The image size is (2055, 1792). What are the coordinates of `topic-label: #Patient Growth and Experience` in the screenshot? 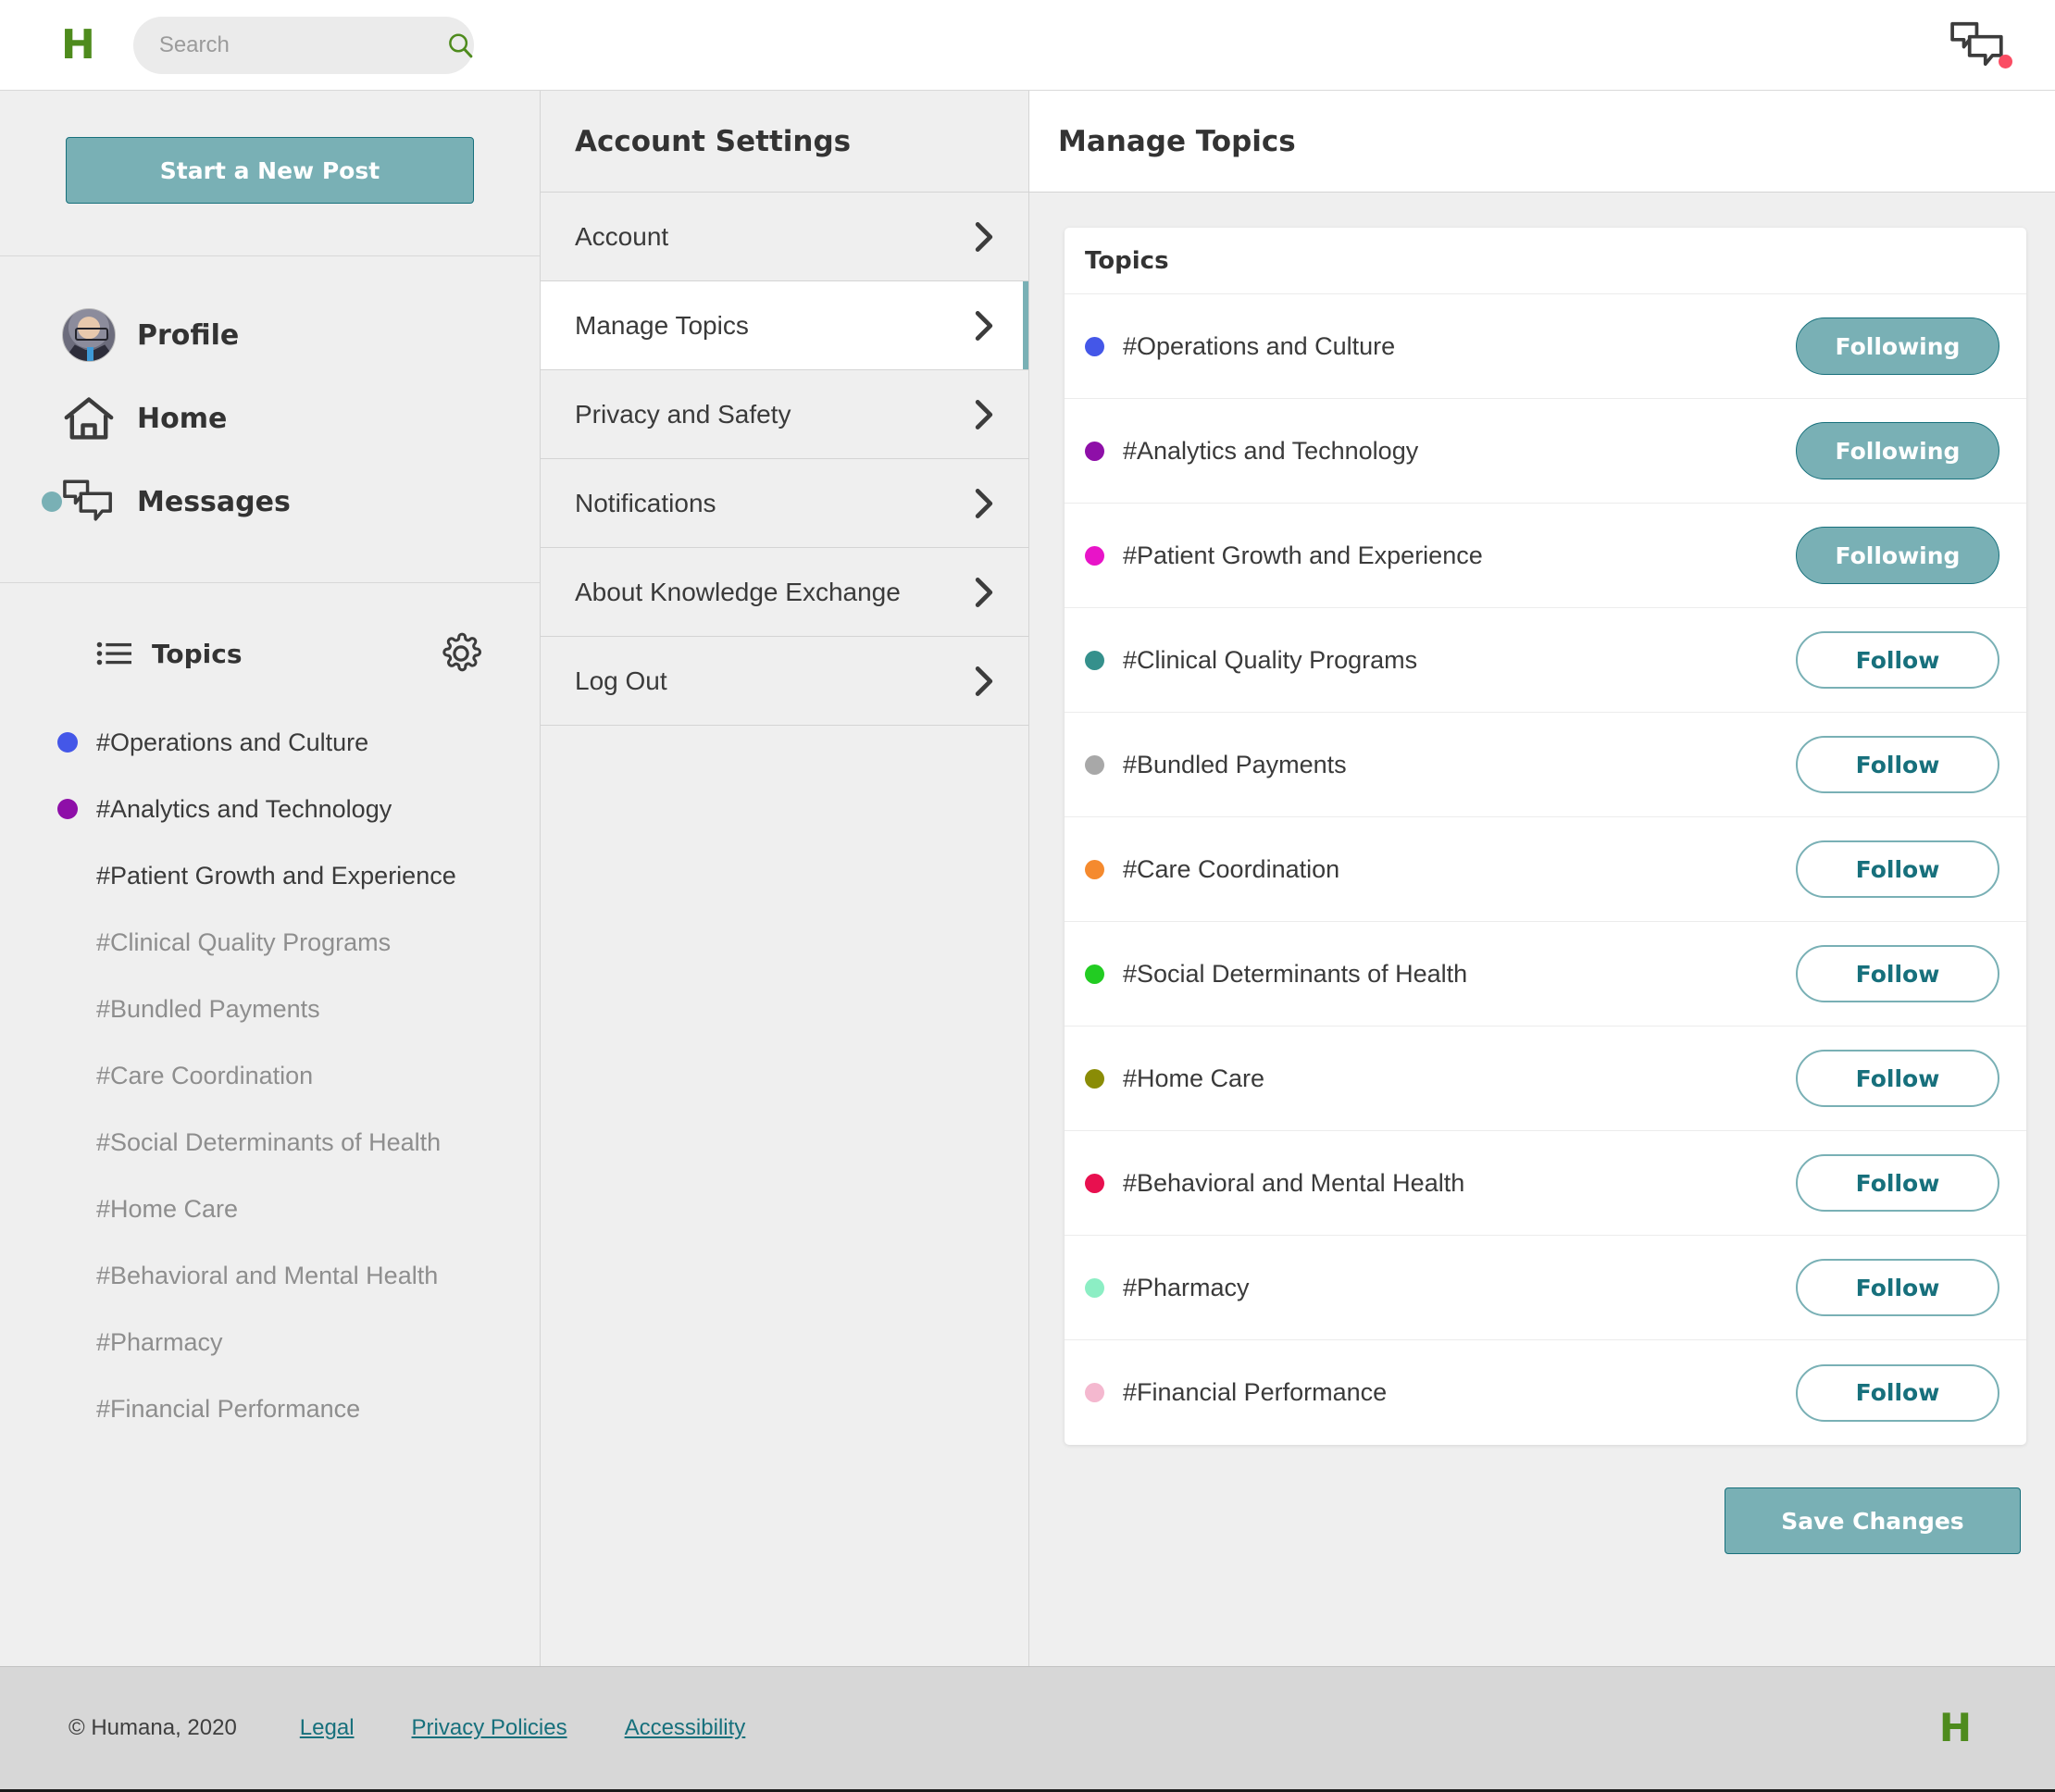 It's located at (1303, 555).